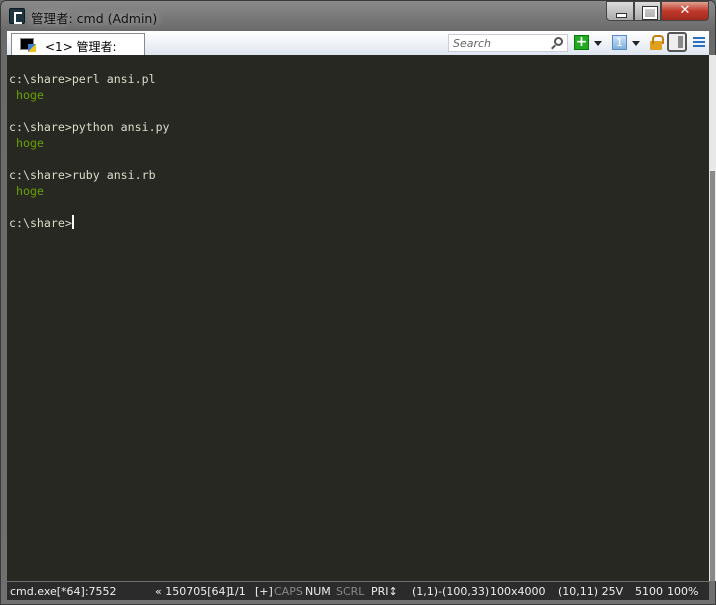 The width and height of the screenshot is (716, 605). I want to click on tab-cmd: <1> 管理者: cmd, so click(78, 51).